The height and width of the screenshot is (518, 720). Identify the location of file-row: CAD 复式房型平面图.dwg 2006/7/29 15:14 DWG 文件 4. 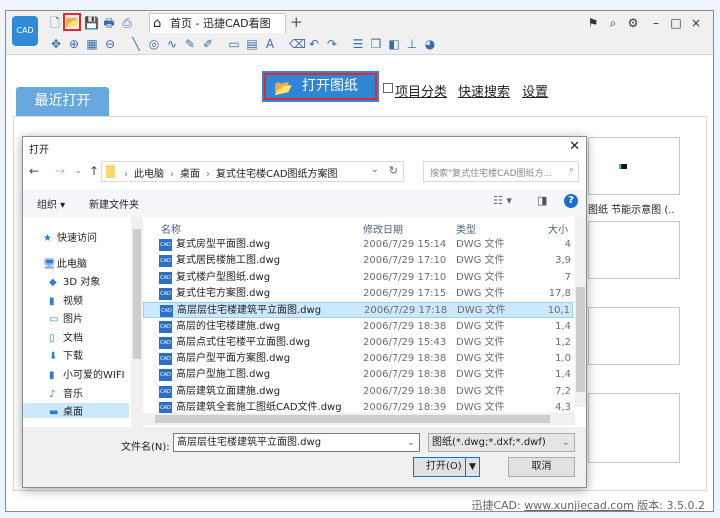
(358, 245).